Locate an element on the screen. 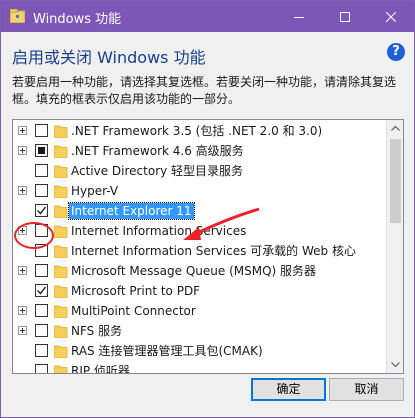  feature-label: Microsoft Print to PDF is located at coordinates (136, 291).